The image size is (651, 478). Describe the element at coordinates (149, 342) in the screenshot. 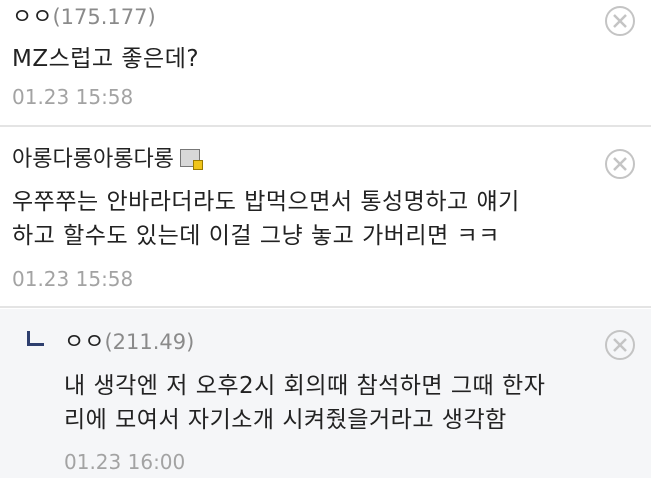

I see `author-ip: (211.49)` at that location.